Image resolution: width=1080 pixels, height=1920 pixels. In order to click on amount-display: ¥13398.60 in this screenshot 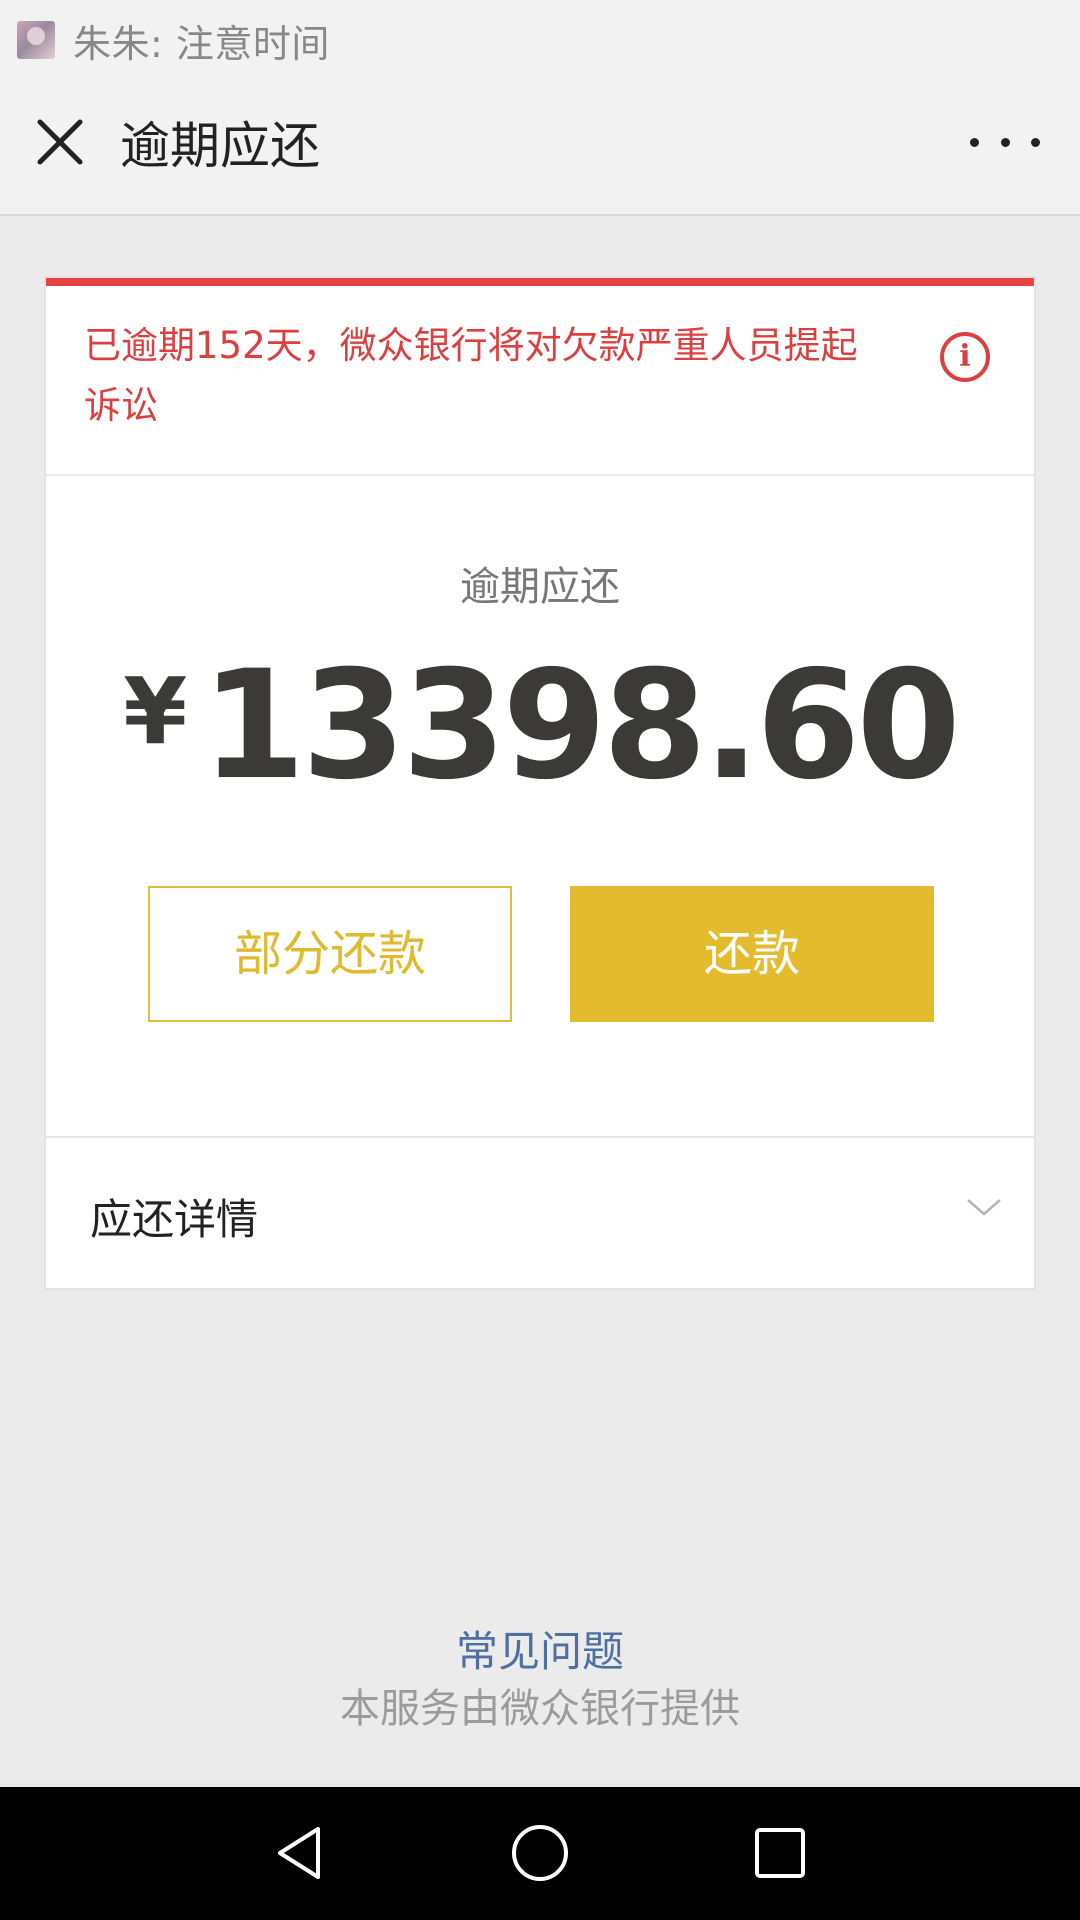, I will do `click(540, 726)`.